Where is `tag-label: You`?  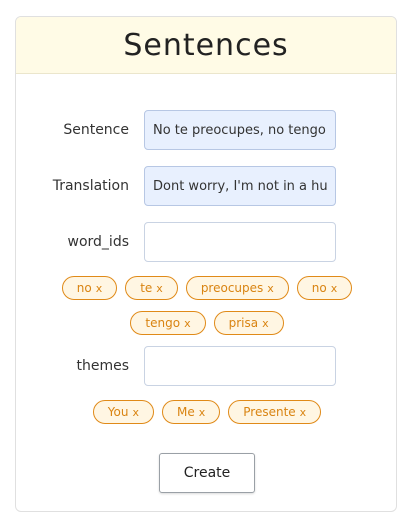
tag-label: You is located at coordinates (118, 412).